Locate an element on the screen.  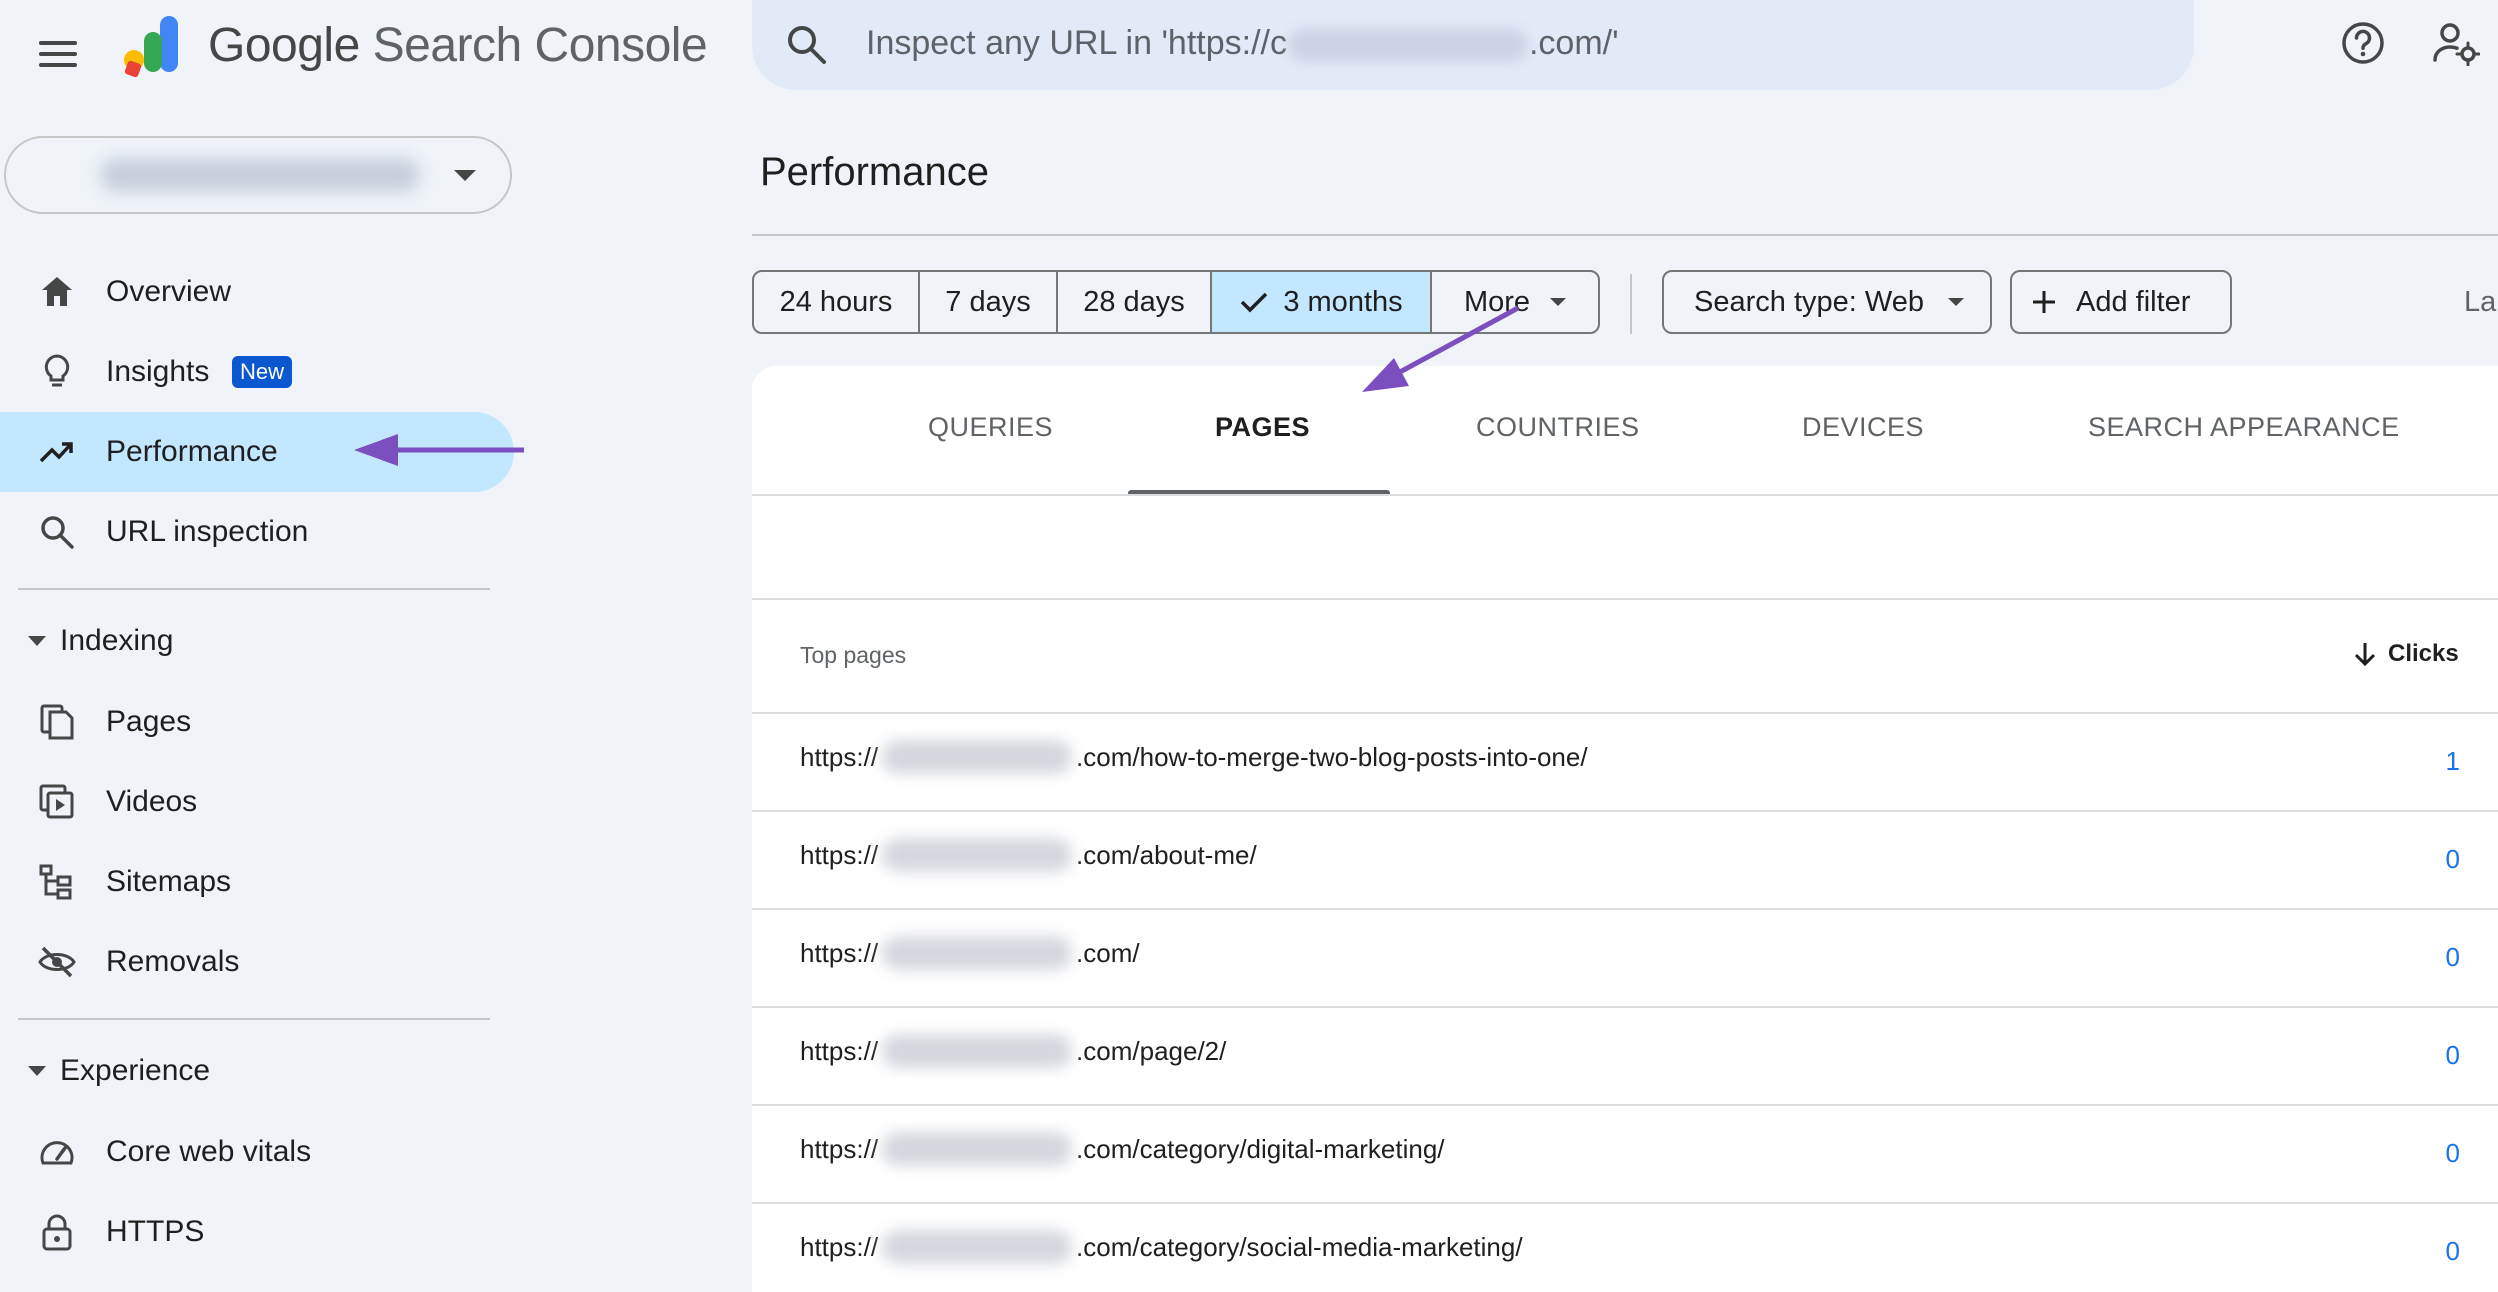
pages-icon is located at coordinates (57, 722).